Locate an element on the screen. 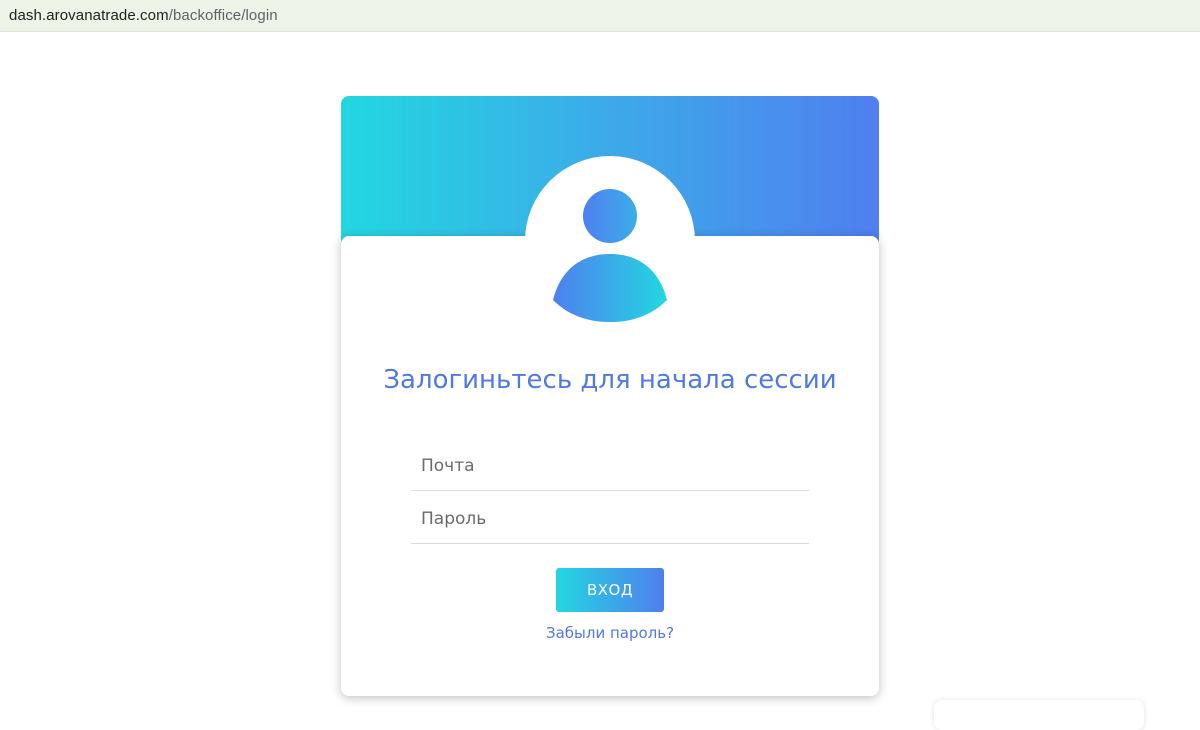  url-host: dash.arovanatrade.com is located at coordinates (89, 15).